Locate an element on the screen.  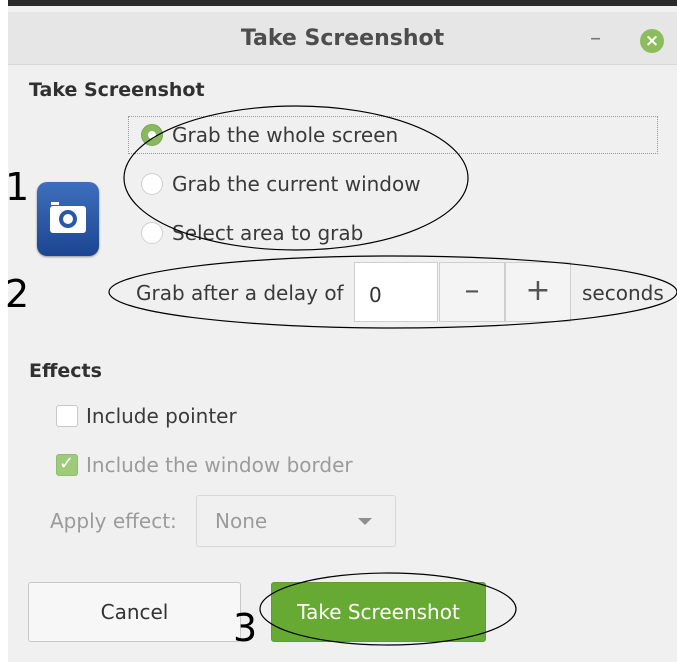
decrement-button: – is located at coordinates (472, 292).